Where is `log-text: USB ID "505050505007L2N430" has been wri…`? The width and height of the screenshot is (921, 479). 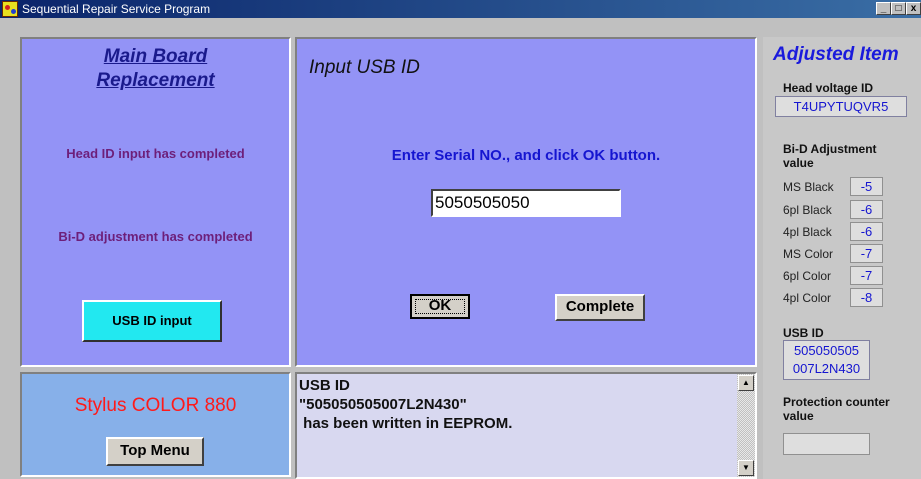
log-text: USB ID "505050505007L2N430" has been wri… is located at coordinates (406, 404).